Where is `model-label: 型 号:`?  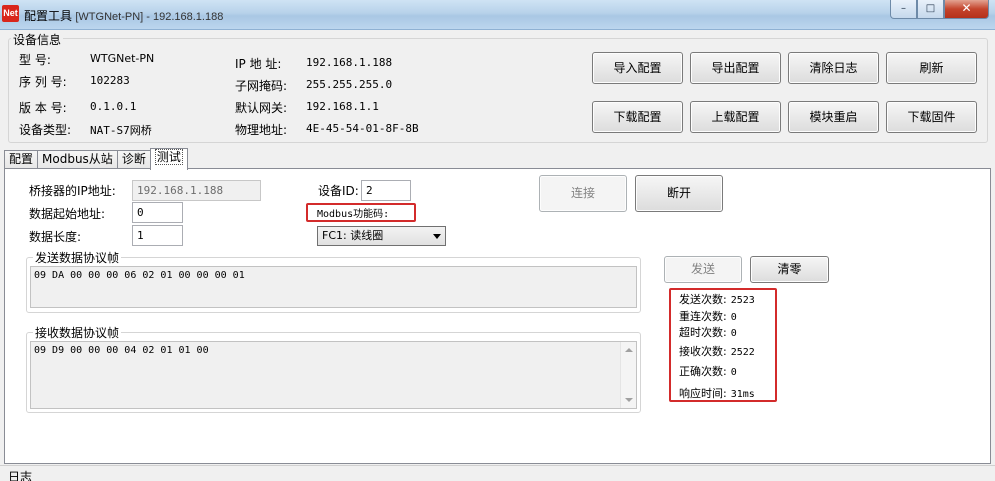 model-label: 型 号: is located at coordinates (35, 60).